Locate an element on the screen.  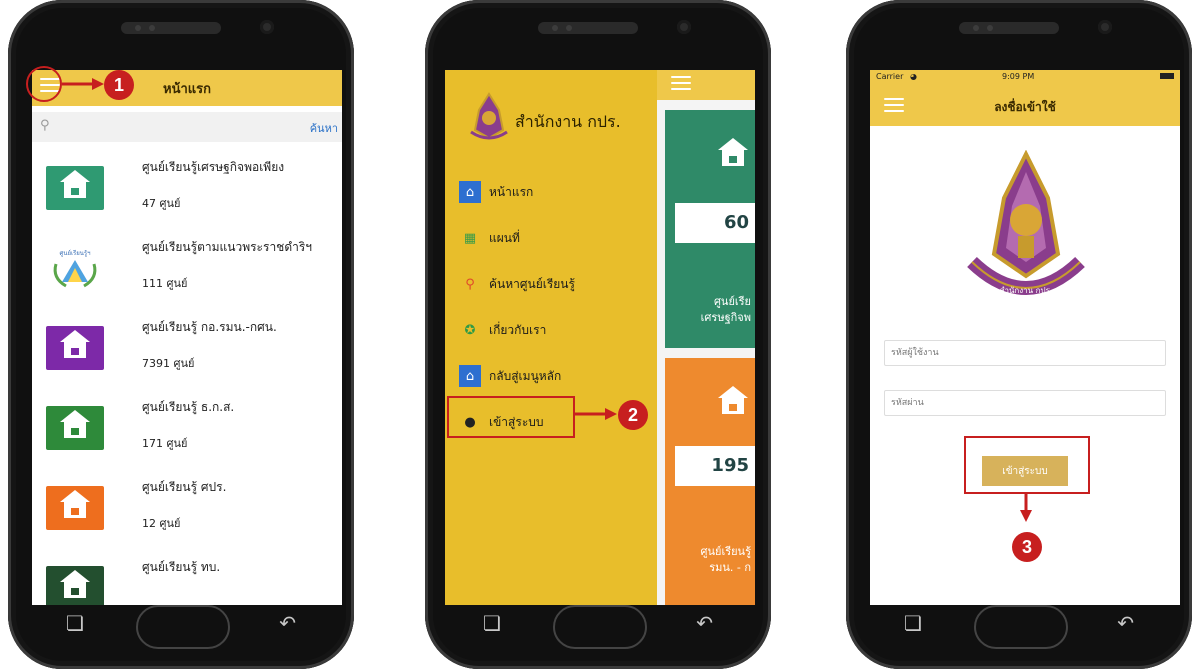
wifi-icon: ◕ is located at coordinates (913, 76).